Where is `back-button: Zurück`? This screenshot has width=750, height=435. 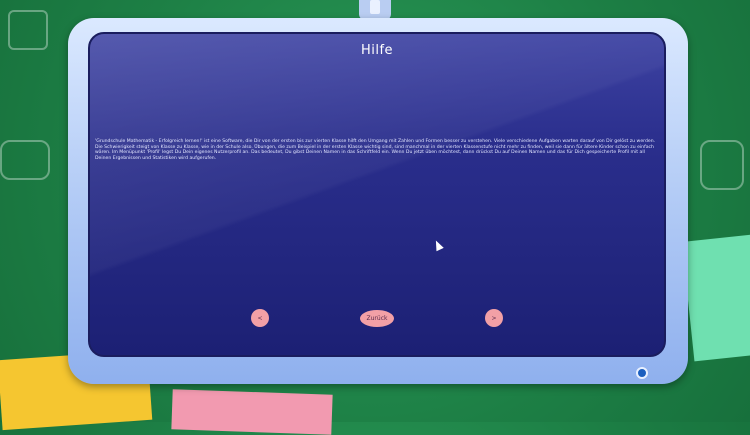
back-button: Zurück is located at coordinates (377, 318).